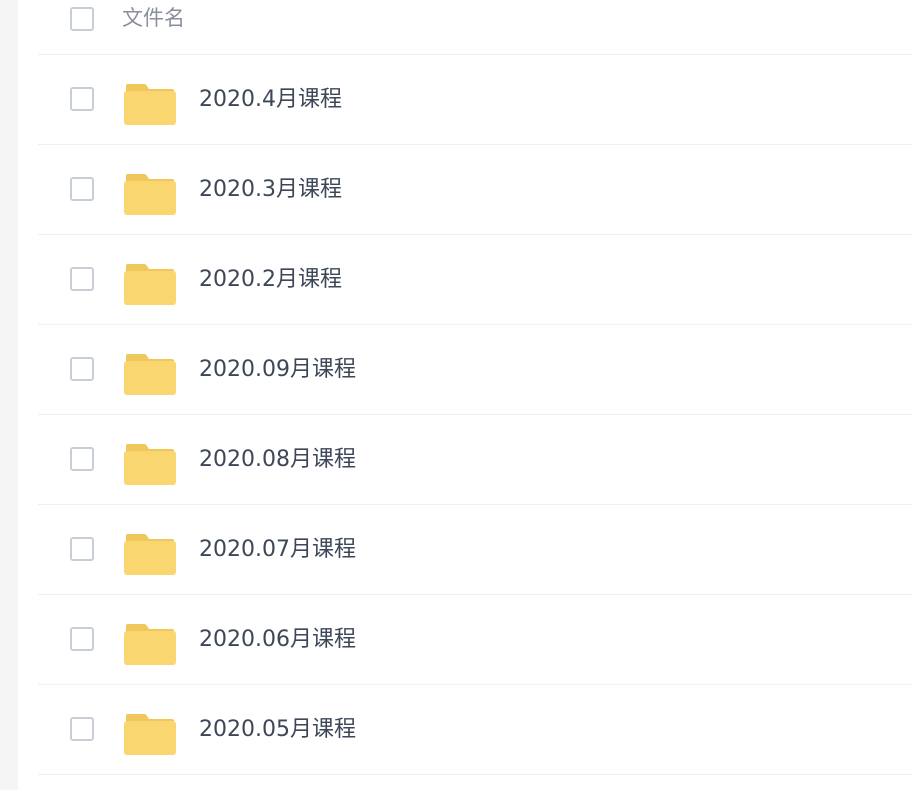  What do you see at coordinates (475, 280) in the screenshot?
I see `file-row: 2020.2月课程` at bounding box center [475, 280].